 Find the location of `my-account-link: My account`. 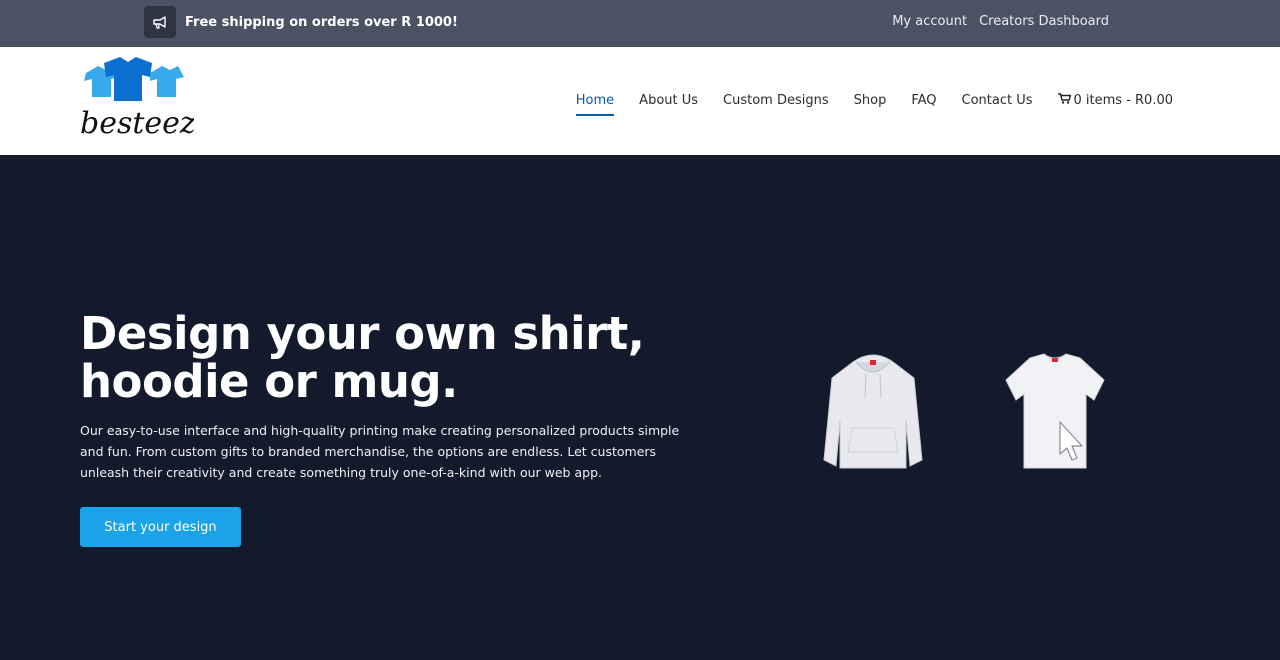

my-account-link: My account is located at coordinates (929, 21).